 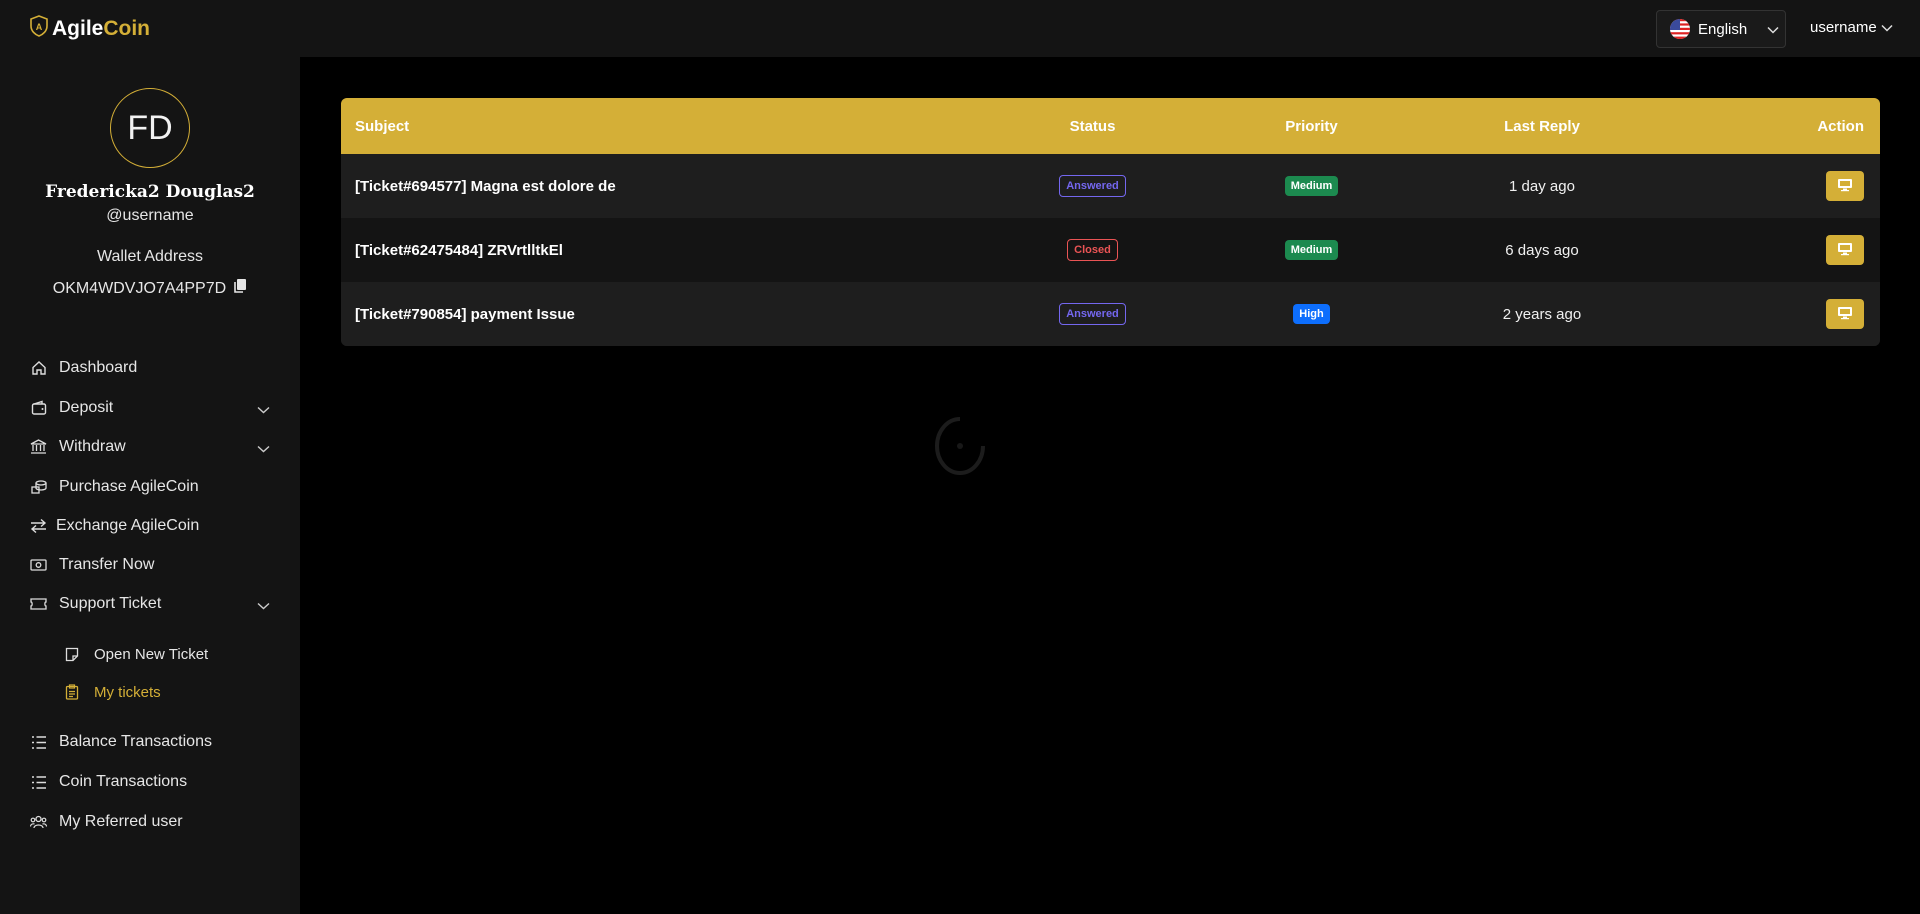 What do you see at coordinates (110, 603) in the screenshot?
I see `sidebar-item-label: Support Ticket` at bounding box center [110, 603].